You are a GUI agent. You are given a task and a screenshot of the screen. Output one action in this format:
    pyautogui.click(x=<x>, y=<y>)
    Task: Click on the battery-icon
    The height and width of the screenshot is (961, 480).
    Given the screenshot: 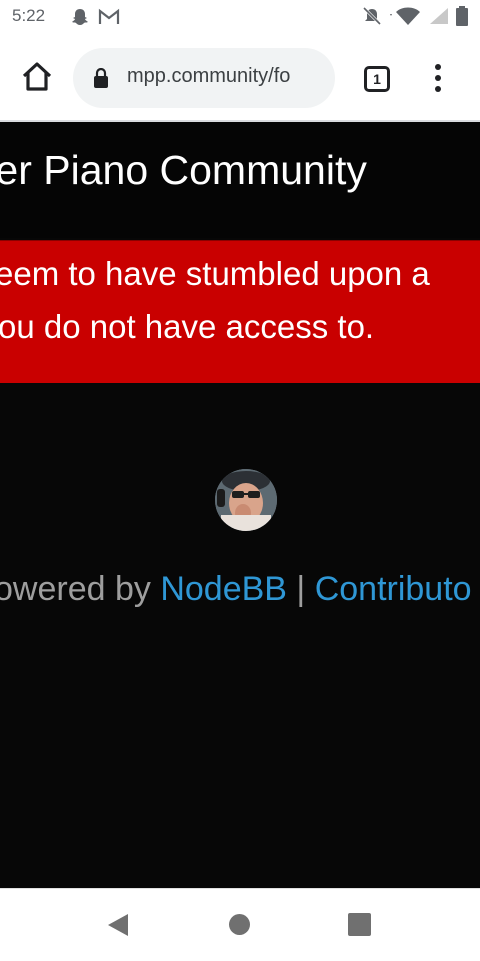 What is the action you would take?
    pyautogui.click(x=462, y=16)
    